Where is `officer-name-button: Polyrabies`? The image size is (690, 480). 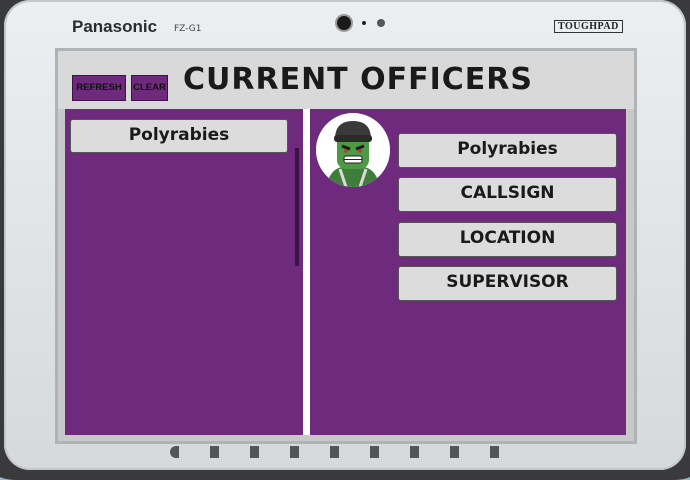 officer-name-button: Polyrabies is located at coordinates (507, 150).